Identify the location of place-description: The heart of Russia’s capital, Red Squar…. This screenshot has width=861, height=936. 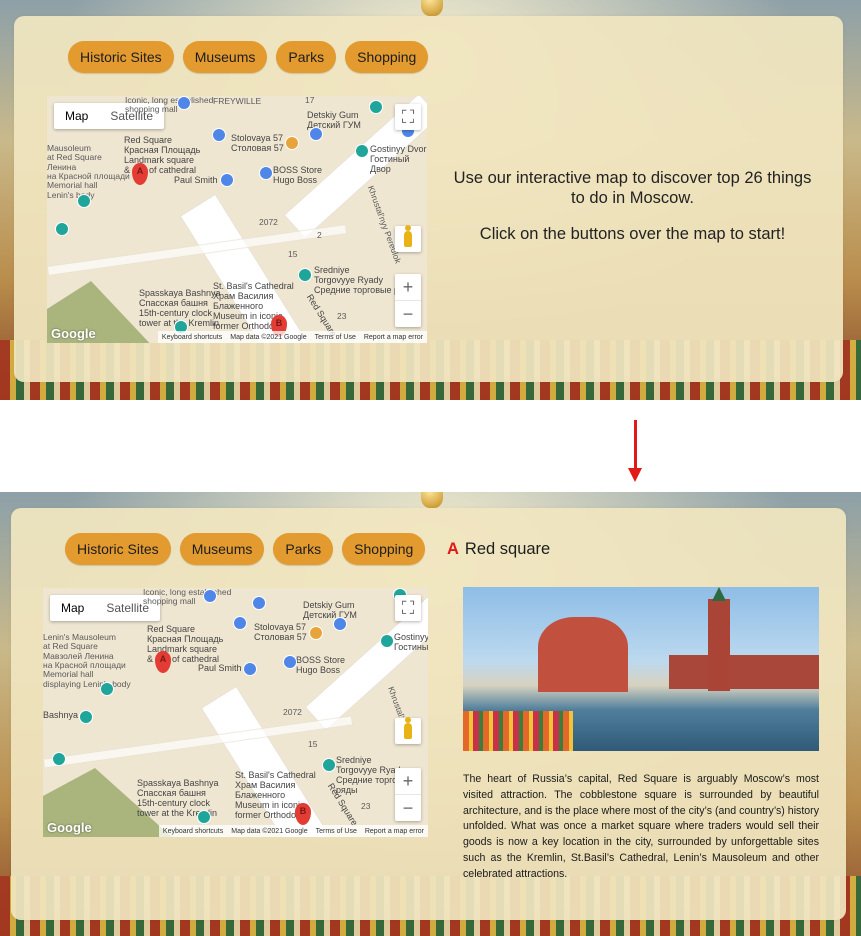
(641, 826).